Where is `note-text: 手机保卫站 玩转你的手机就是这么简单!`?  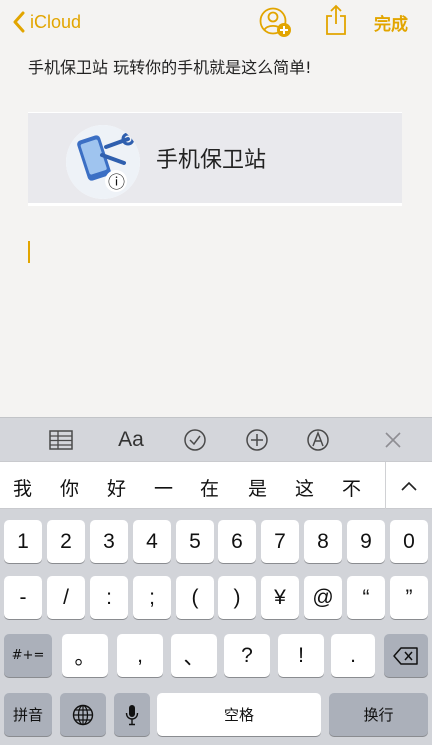 note-text: 手机保卫站 玩转你的手机就是这么简单! is located at coordinates (170, 66).